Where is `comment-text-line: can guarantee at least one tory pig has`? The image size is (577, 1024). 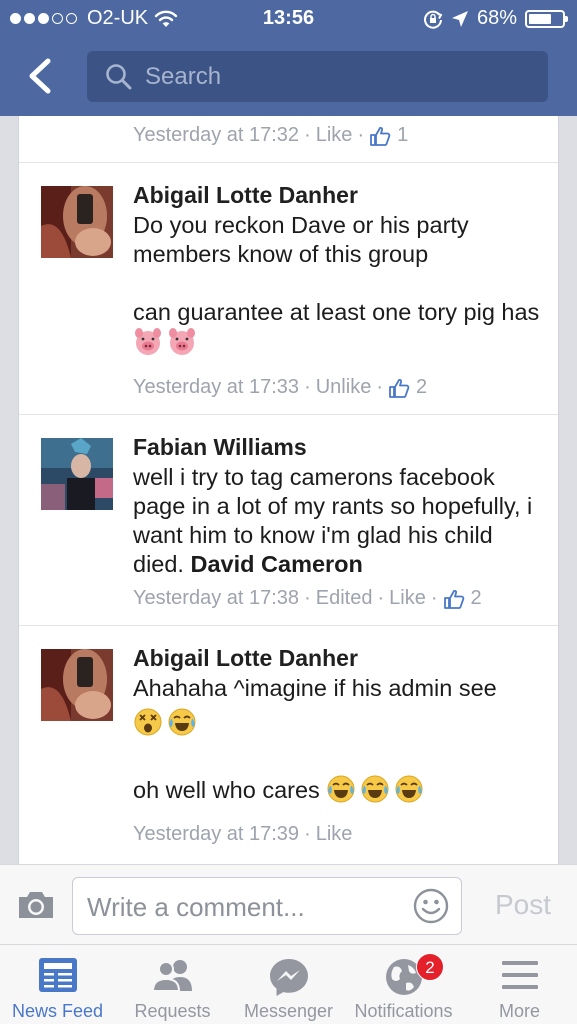 comment-text-line: can guarantee at least one tory pig has is located at coordinates (336, 312).